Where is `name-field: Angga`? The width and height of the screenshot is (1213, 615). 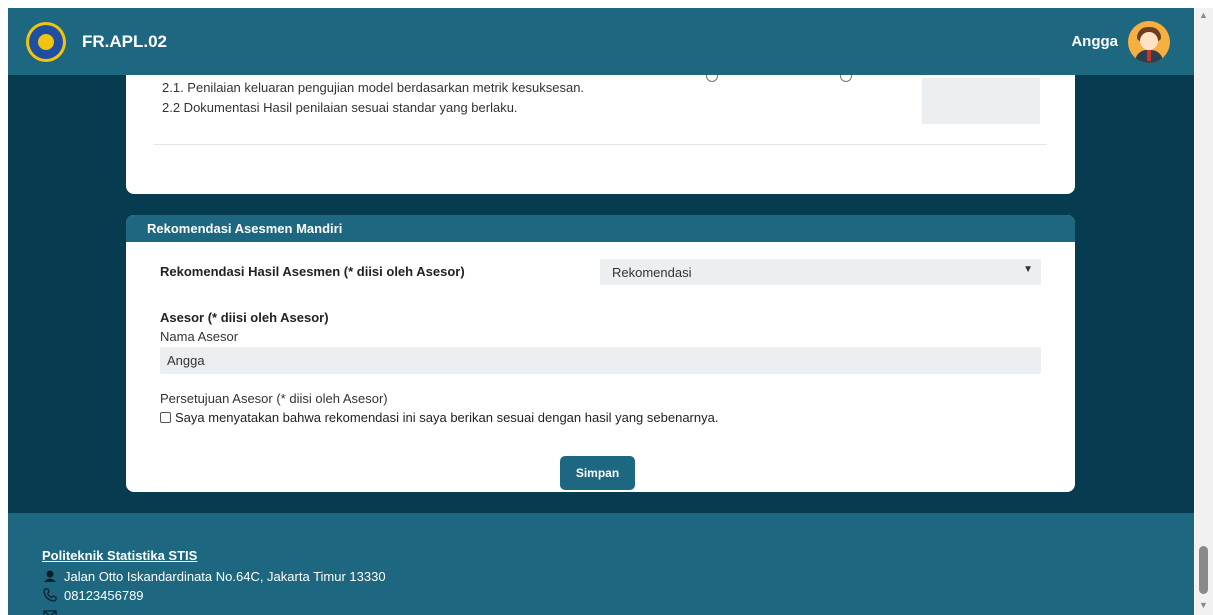 name-field: Angga is located at coordinates (600, 360).